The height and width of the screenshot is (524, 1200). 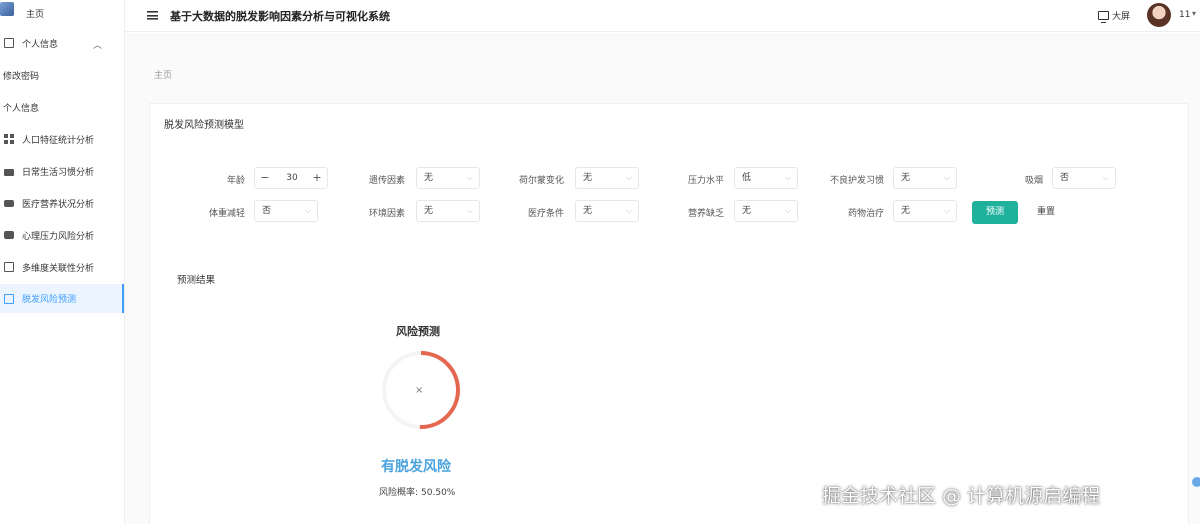 I want to click on hamburger-menu-icon, so click(x=152, y=15).